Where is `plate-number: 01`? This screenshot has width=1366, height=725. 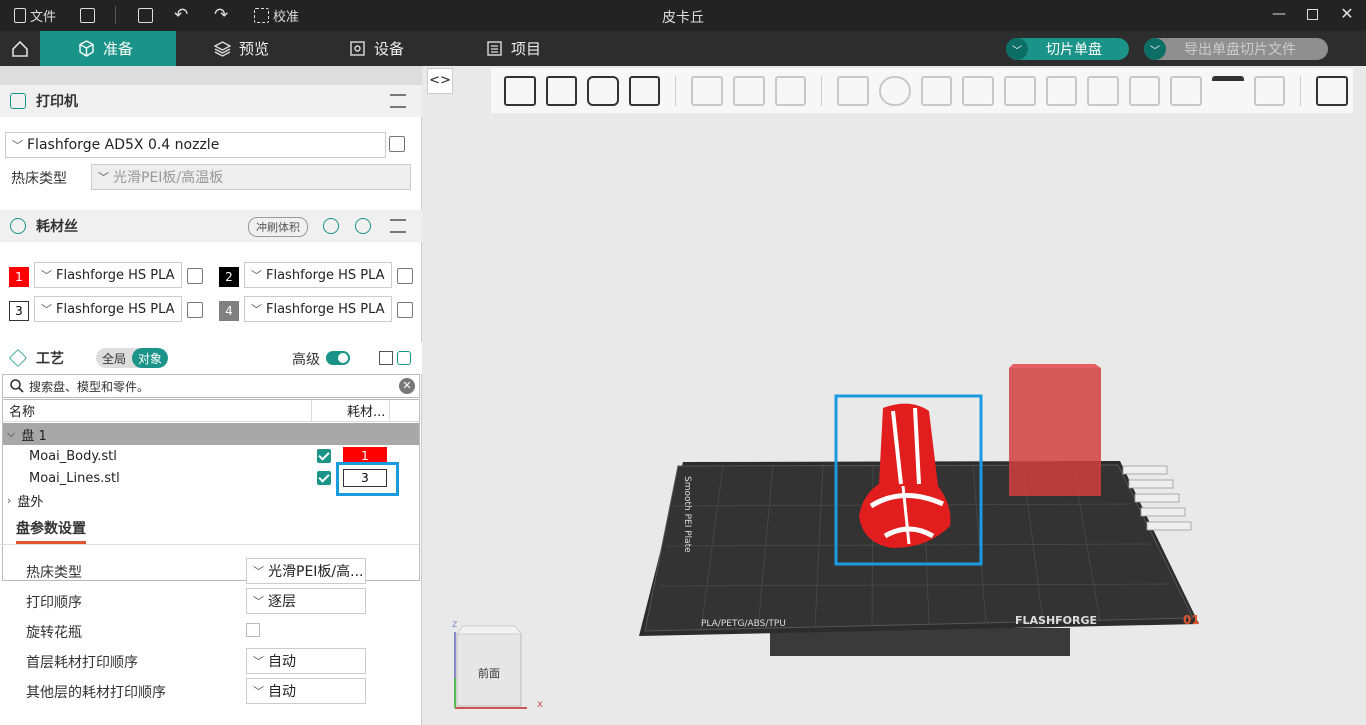
plate-number: 01 is located at coordinates (1191, 620).